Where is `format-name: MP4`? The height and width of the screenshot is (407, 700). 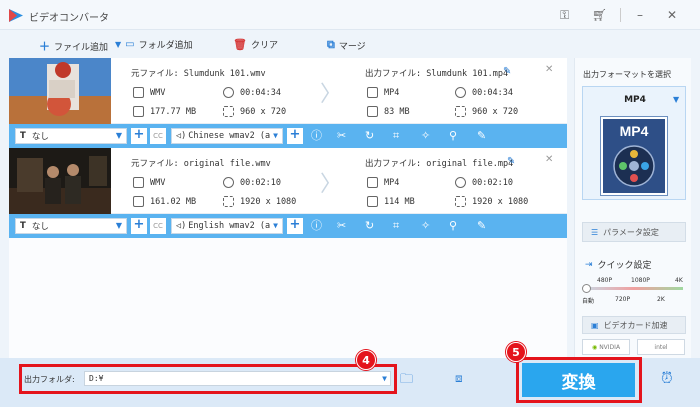
format-name: MP4 is located at coordinates (635, 100).